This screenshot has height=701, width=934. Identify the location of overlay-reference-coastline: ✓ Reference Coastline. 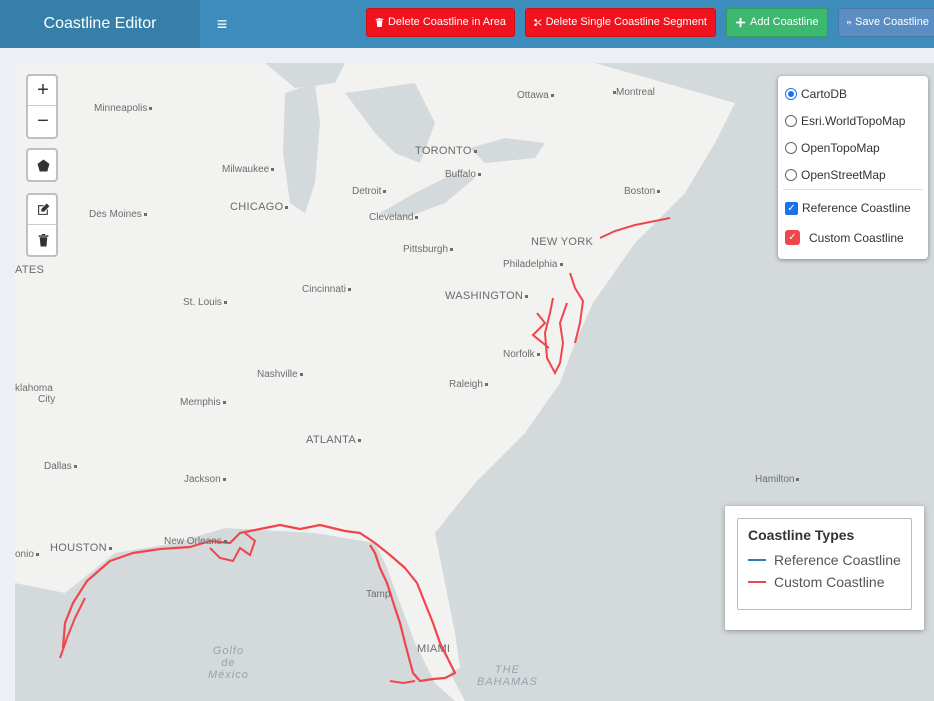
(848, 208).